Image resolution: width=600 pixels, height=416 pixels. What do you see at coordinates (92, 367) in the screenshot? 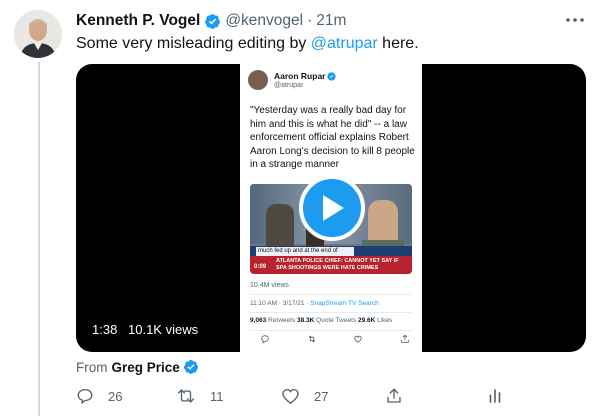
I see `attribution-prefix: From` at bounding box center [92, 367].